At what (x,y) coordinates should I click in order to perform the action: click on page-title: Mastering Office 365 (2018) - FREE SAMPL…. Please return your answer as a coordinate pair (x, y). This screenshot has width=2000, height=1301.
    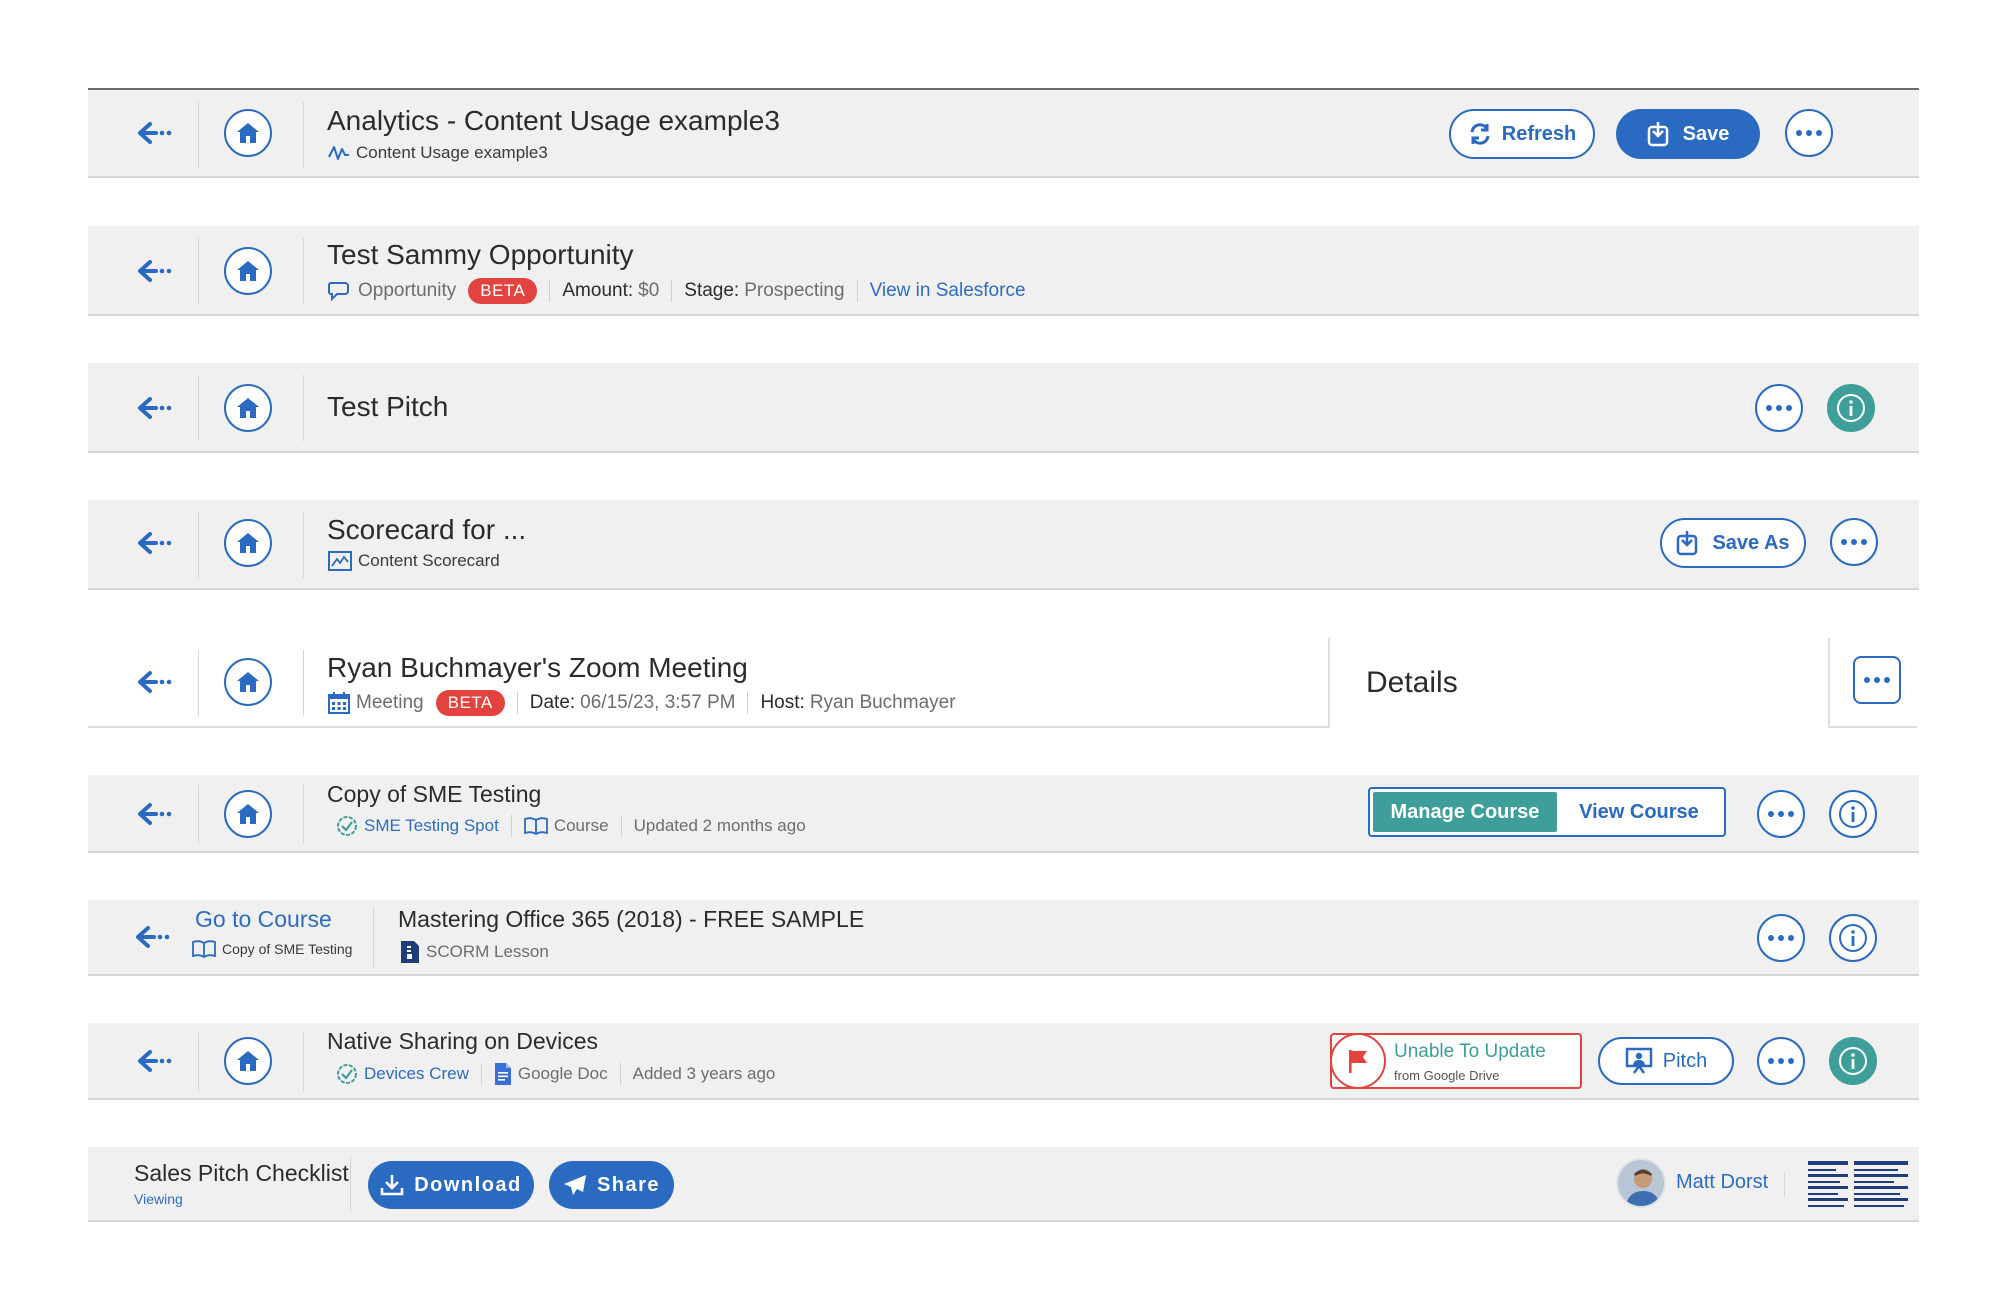
    Looking at the image, I should click on (631, 919).